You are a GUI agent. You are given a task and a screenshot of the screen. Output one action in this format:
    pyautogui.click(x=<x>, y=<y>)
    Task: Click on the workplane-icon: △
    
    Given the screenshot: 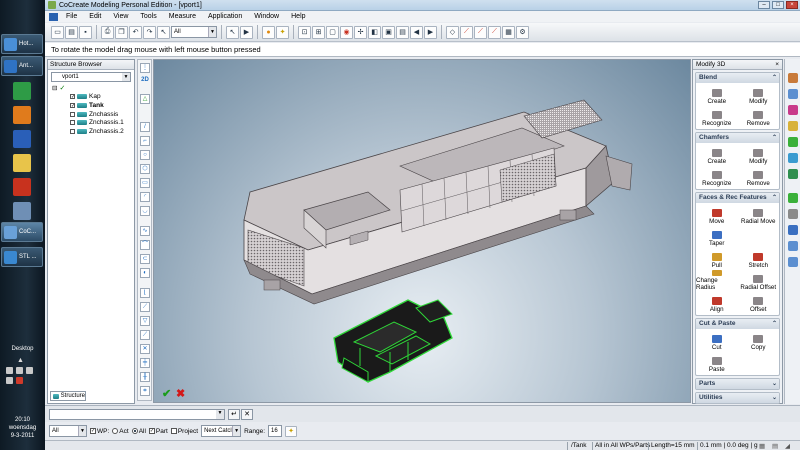 What is the action you would take?
    pyautogui.click(x=145, y=99)
    